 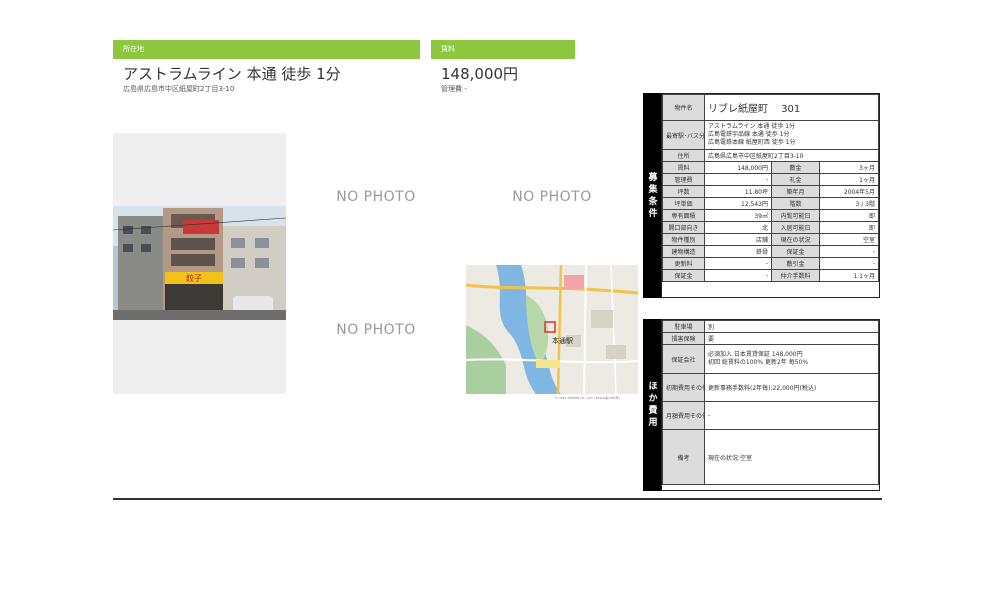 I want to click on shop-sign-text: 餃子, so click(x=194, y=278).